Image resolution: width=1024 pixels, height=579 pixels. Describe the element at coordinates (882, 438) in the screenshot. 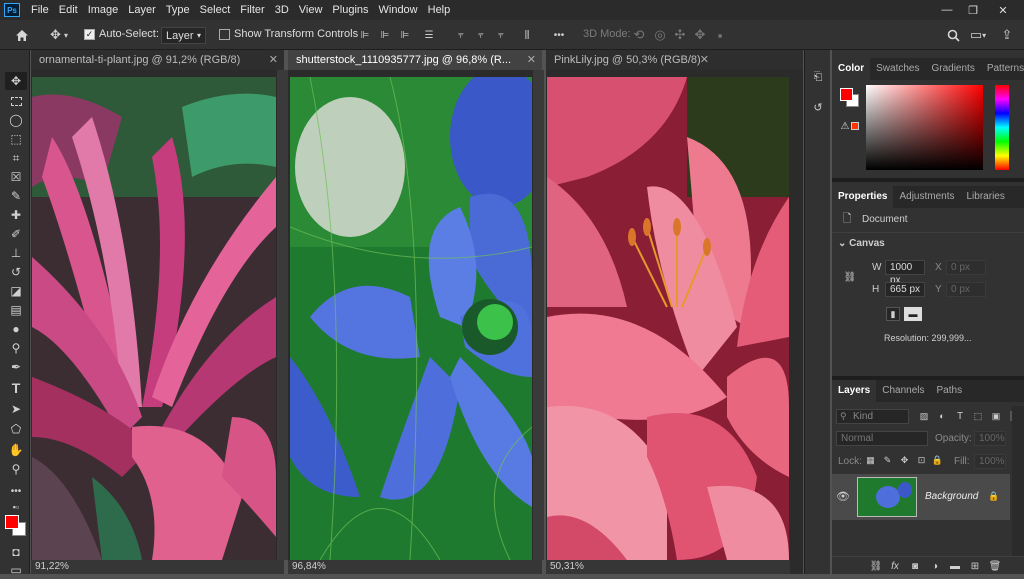

I see `blend-mode-dropdown: Normal` at that location.